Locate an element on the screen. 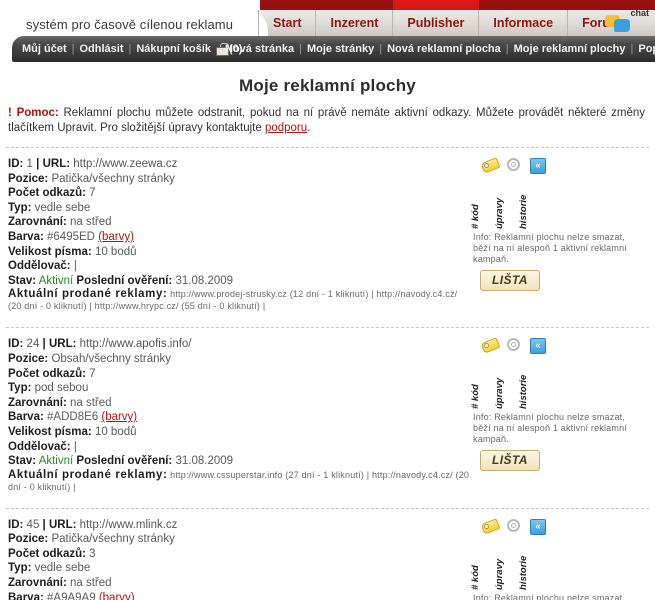  support-link: podporu is located at coordinates (286, 128).